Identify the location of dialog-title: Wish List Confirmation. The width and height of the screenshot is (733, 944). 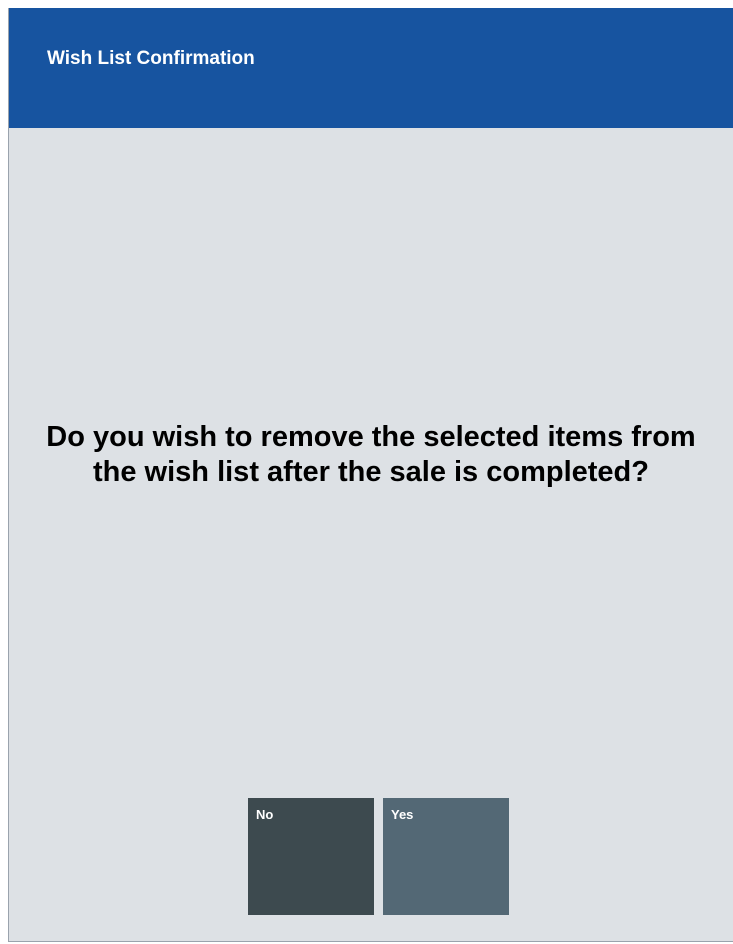
(151, 58).